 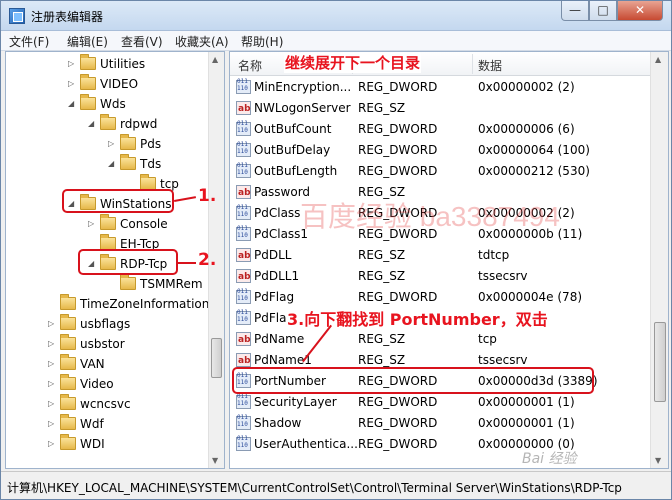 I want to click on list-row: OutBufLengthREG_DWORD0x00000212 (530), so click(x=440, y=171).